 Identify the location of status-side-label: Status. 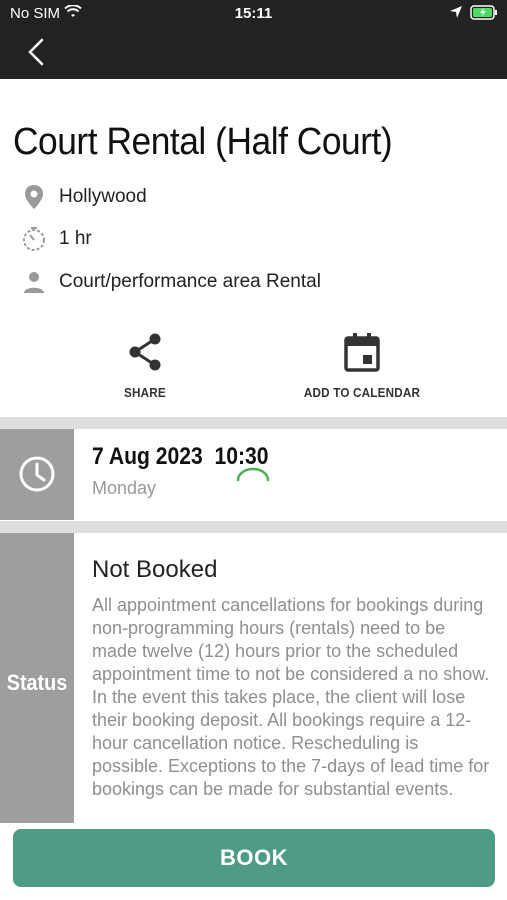
(37, 682).